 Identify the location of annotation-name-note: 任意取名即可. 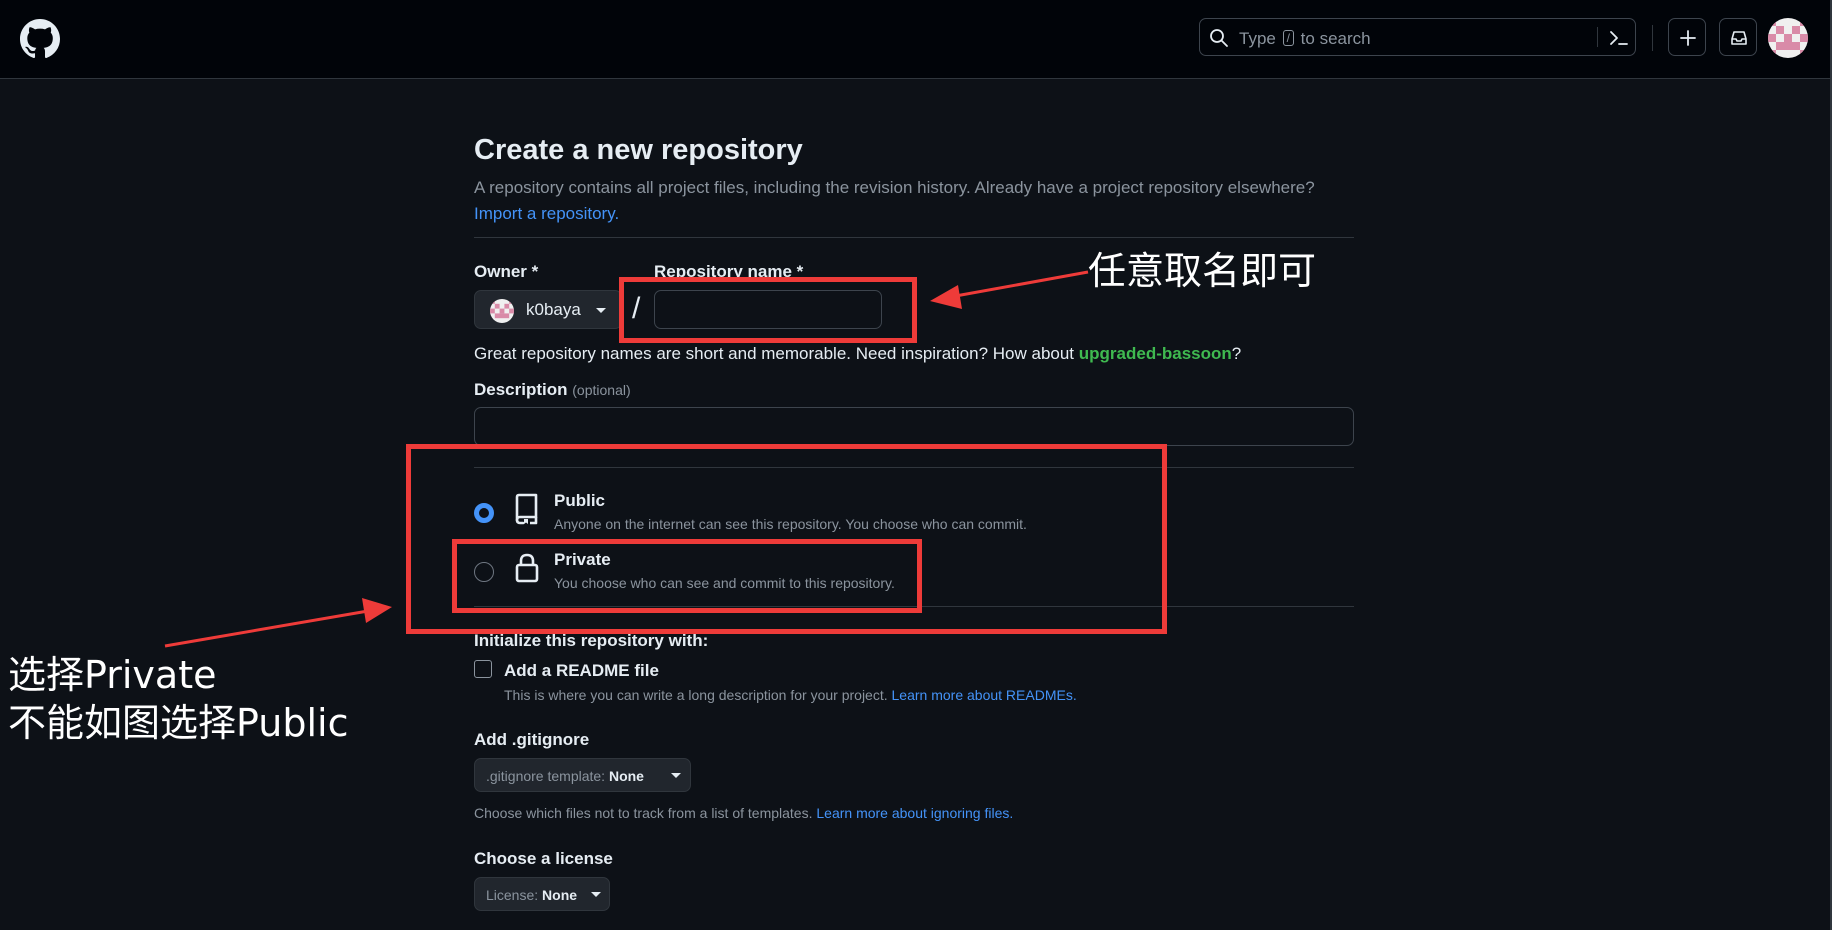
(1202, 271).